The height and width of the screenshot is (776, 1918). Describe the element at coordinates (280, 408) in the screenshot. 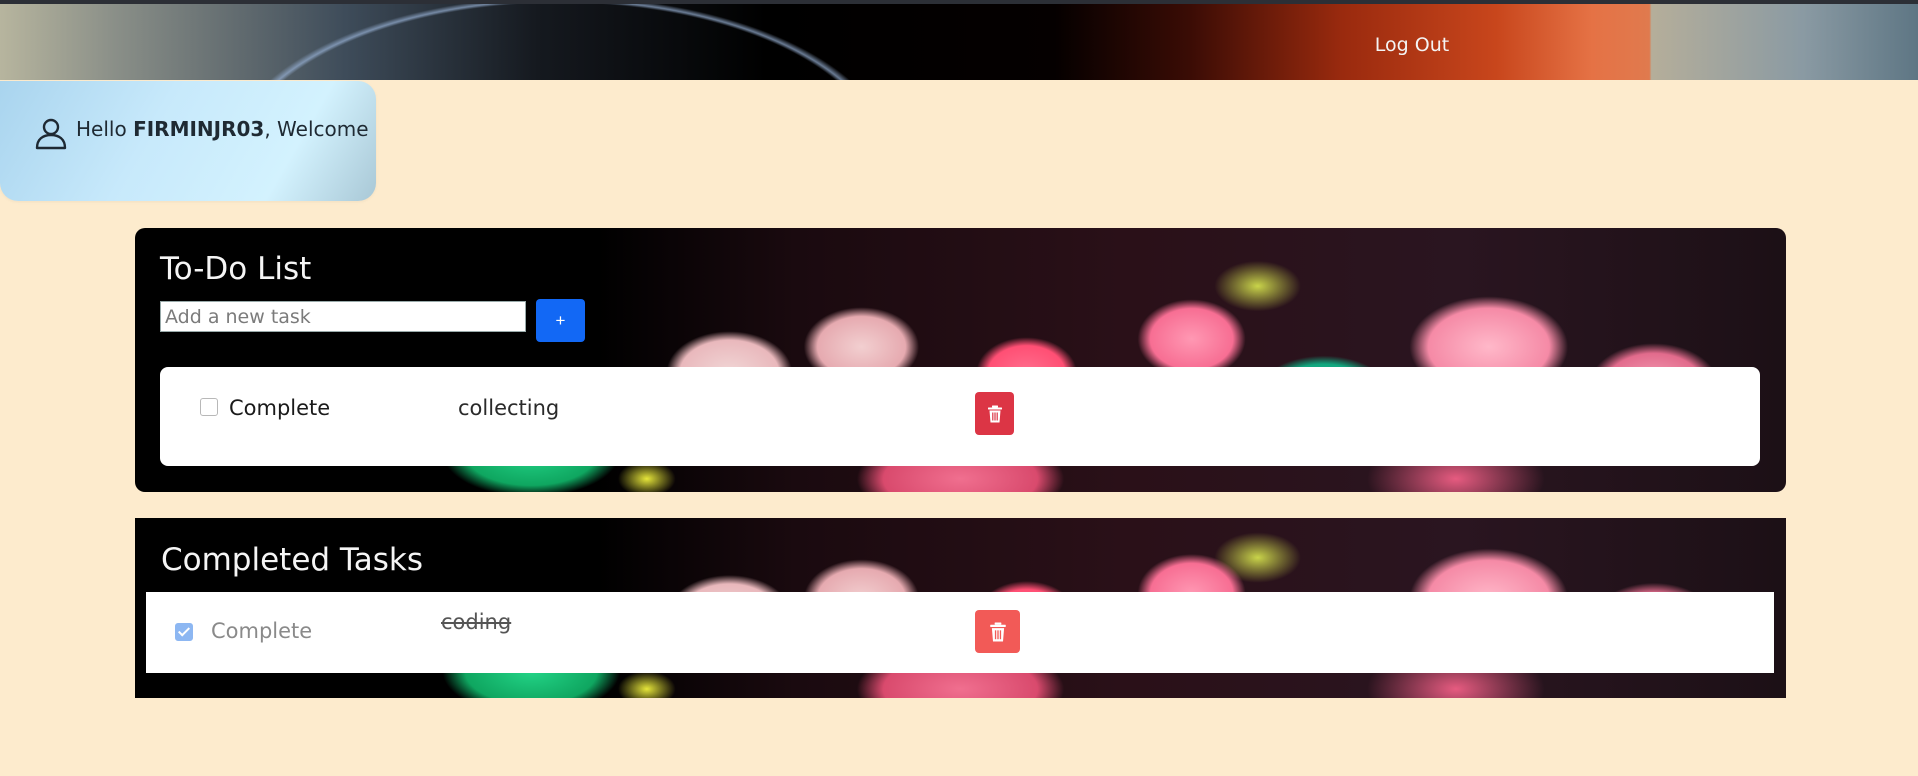

I see `task-complete-label: Complete` at that location.